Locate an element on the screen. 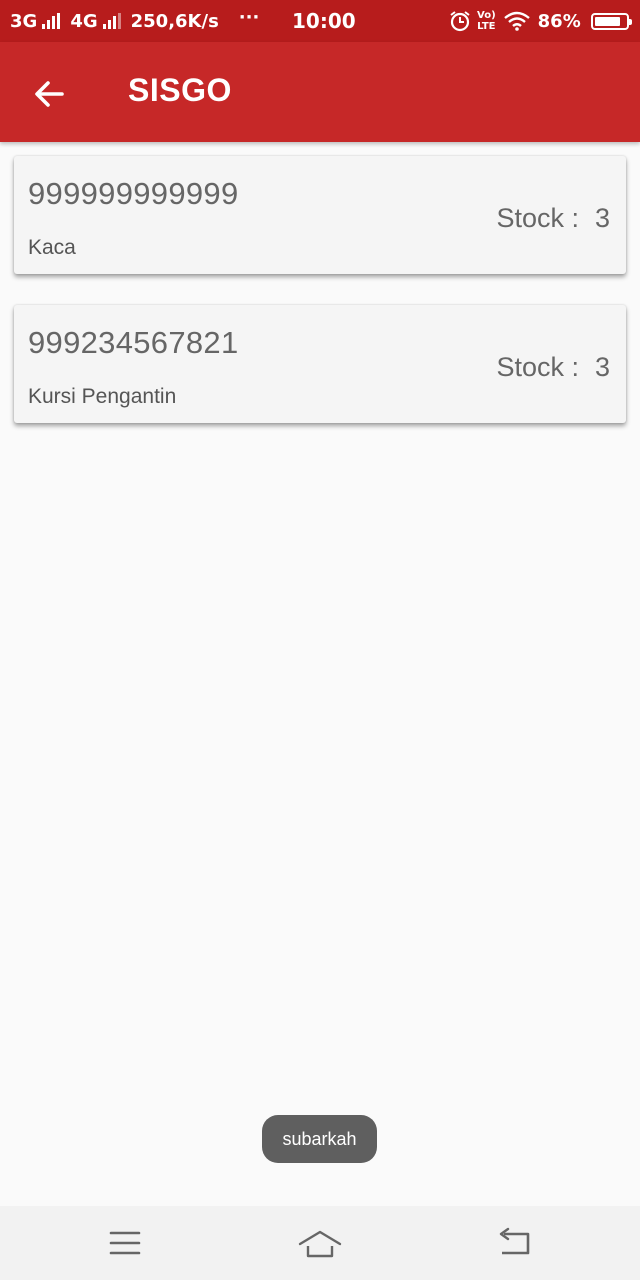 The width and height of the screenshot is (640, 1280). arrow-left-icon is located at coordinates (49, 94).